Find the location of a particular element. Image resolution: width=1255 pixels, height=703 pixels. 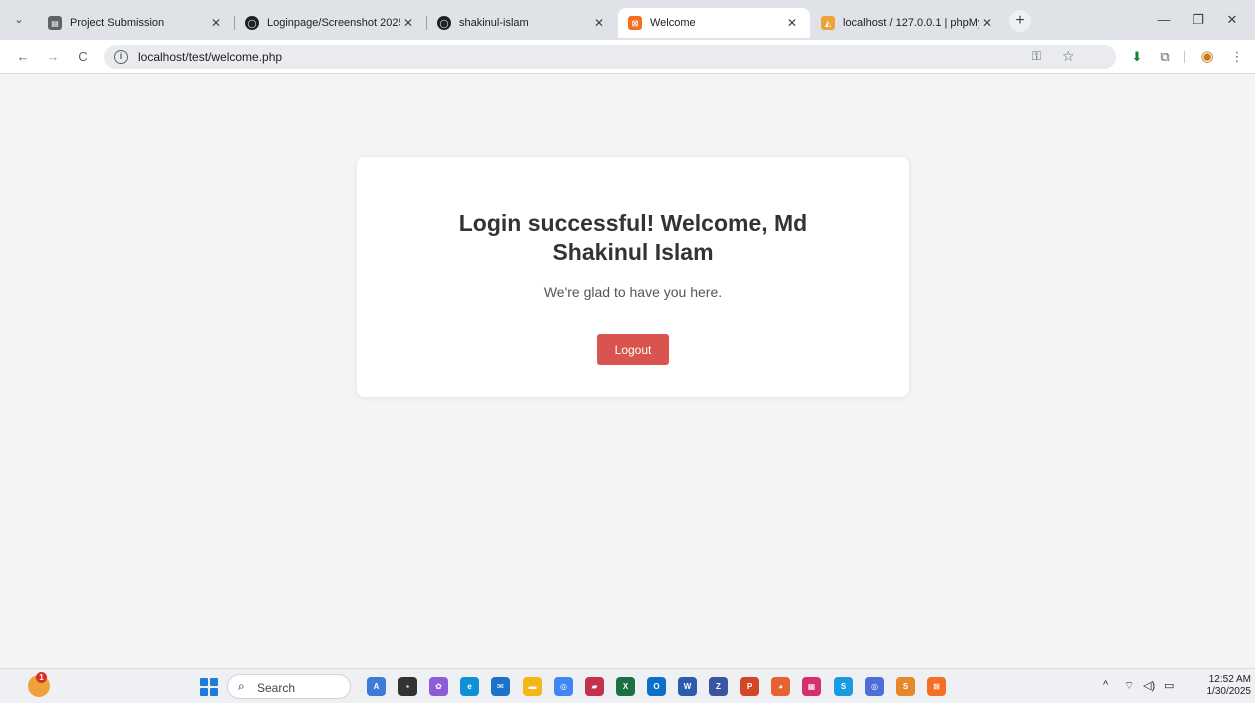

tab-phpmyadmin: ◭ localhost / 127.0.0.1 | phpMyAd ✕ is located at coordinates (908, 23).